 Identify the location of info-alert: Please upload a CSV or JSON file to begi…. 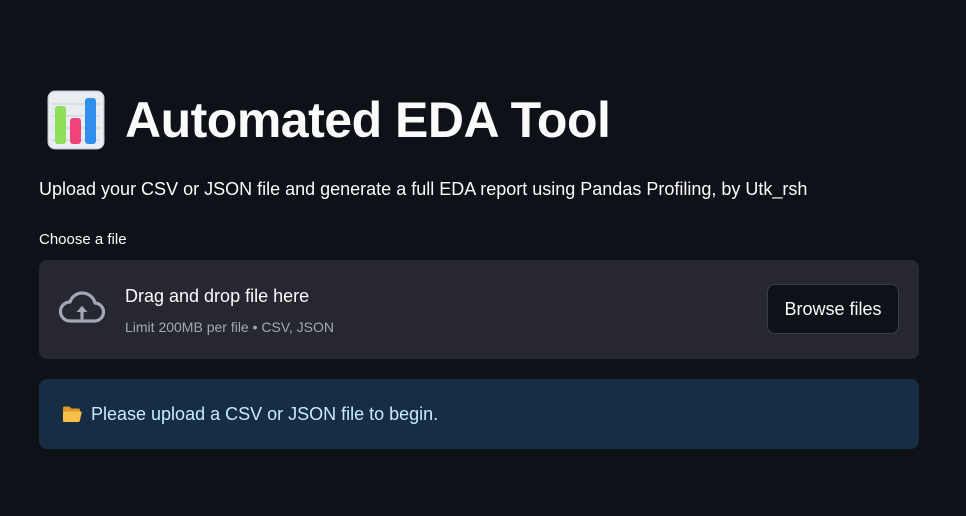
(479, 414).